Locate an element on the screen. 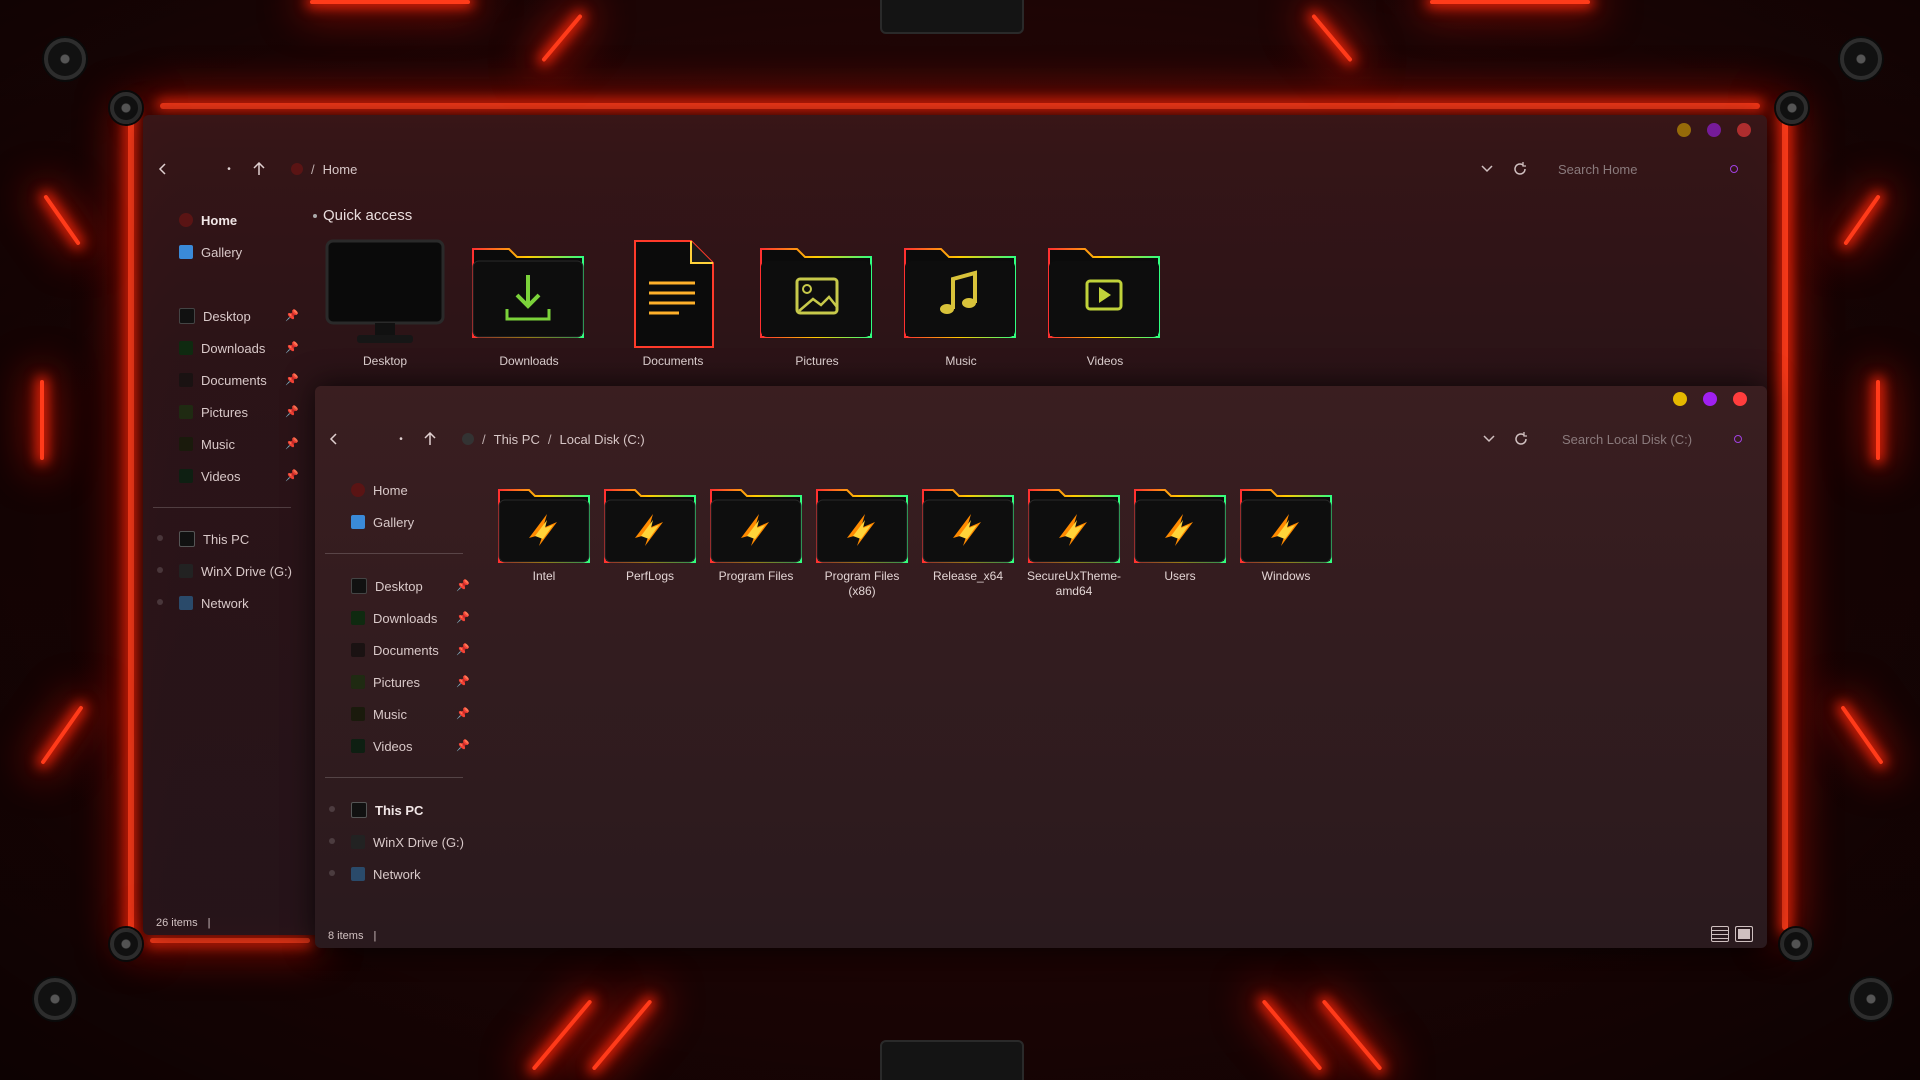 The image size is (1920, 1080). sidebar-item-label: Gallery is located at coordinates (222, 252).